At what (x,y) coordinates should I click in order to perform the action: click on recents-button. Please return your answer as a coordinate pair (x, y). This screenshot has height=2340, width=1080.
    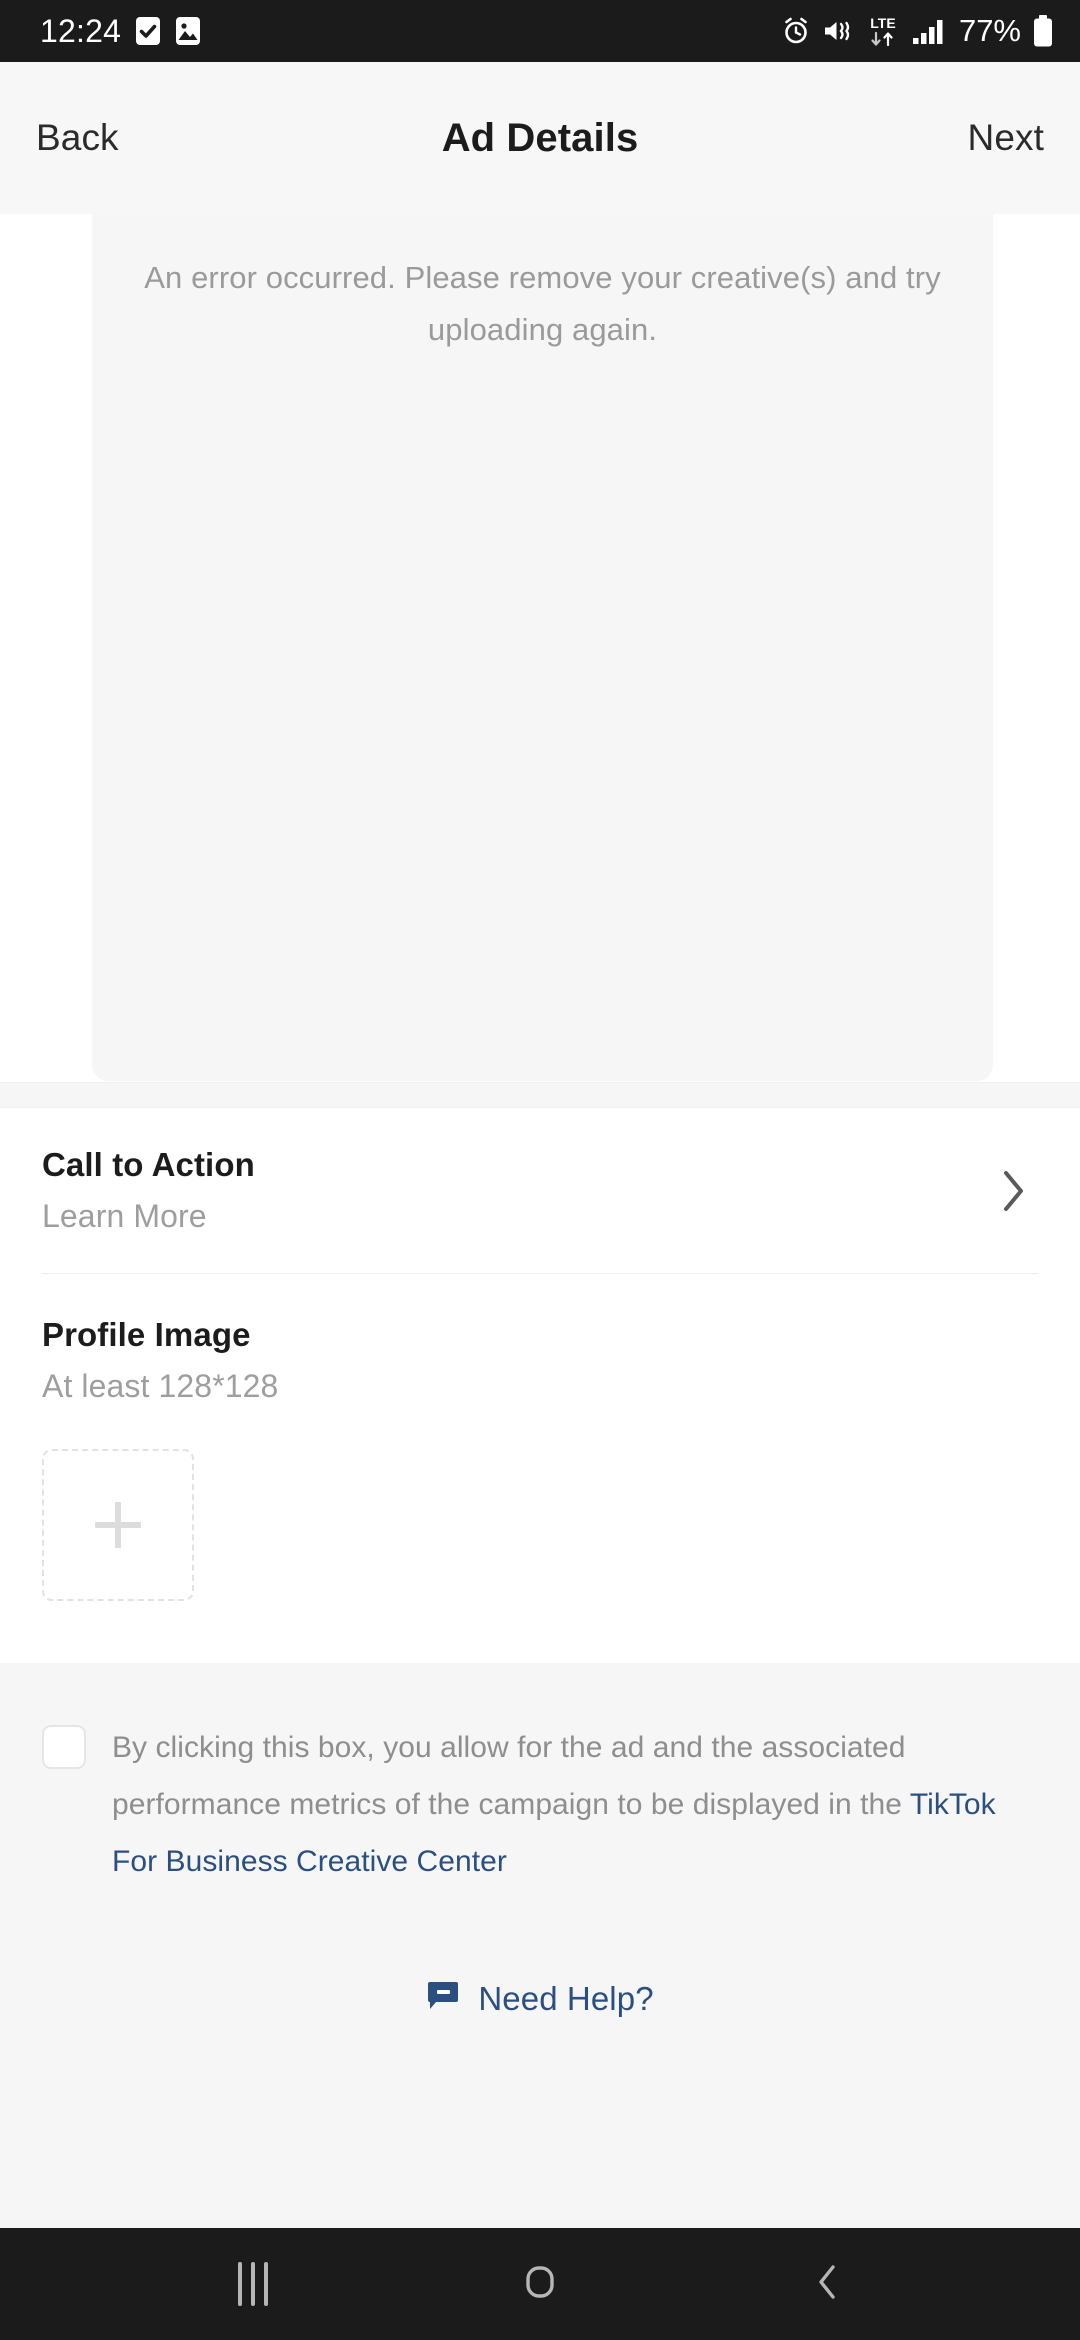
    Looking at the image, I should click on (253, 2284).